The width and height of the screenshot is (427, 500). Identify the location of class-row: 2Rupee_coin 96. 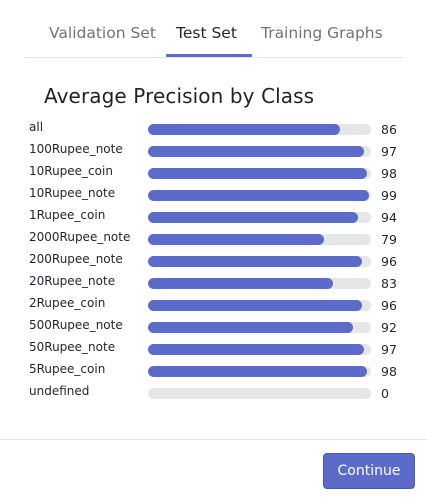
(213, 306).